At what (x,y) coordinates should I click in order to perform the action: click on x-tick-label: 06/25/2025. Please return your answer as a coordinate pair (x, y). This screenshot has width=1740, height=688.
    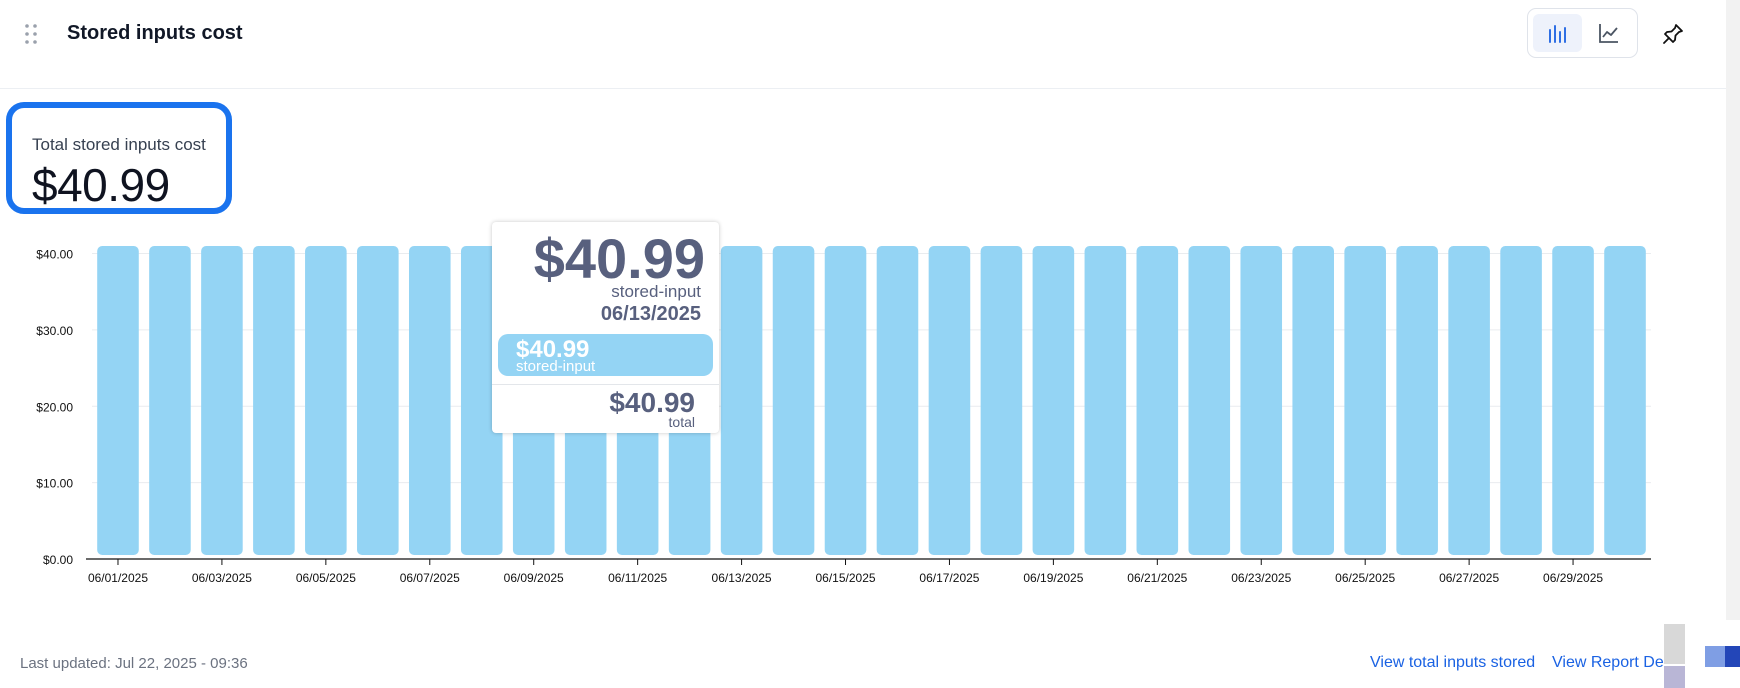
    Looking at the image, I should click on (1365, 578).